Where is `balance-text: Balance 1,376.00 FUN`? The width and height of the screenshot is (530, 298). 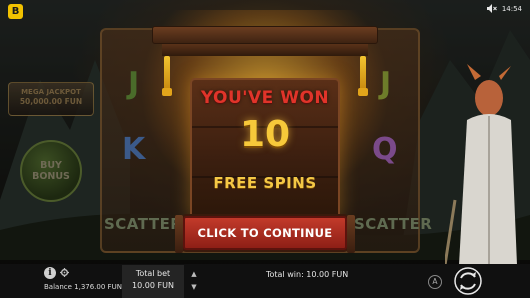 balance-text: Balance 1,376.00 FUN is located at coordinates (83, 287).